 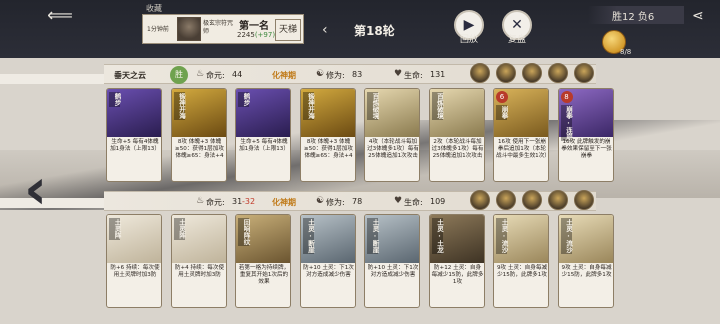 What do you see at coordinates (502, 112) in the screenshot?
I see `card-title: 崩拳` at bounding box center [502, 112].